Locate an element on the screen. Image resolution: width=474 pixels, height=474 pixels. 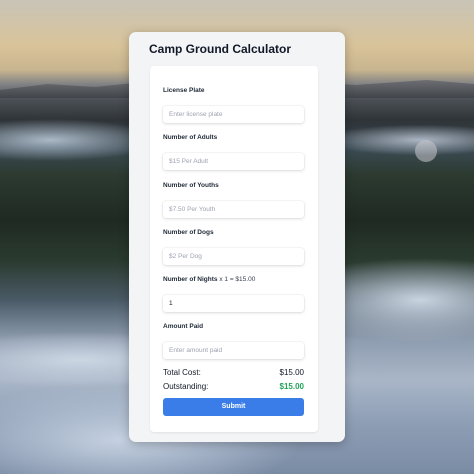
nights-input: 1 is located at coordinates (233, 303).